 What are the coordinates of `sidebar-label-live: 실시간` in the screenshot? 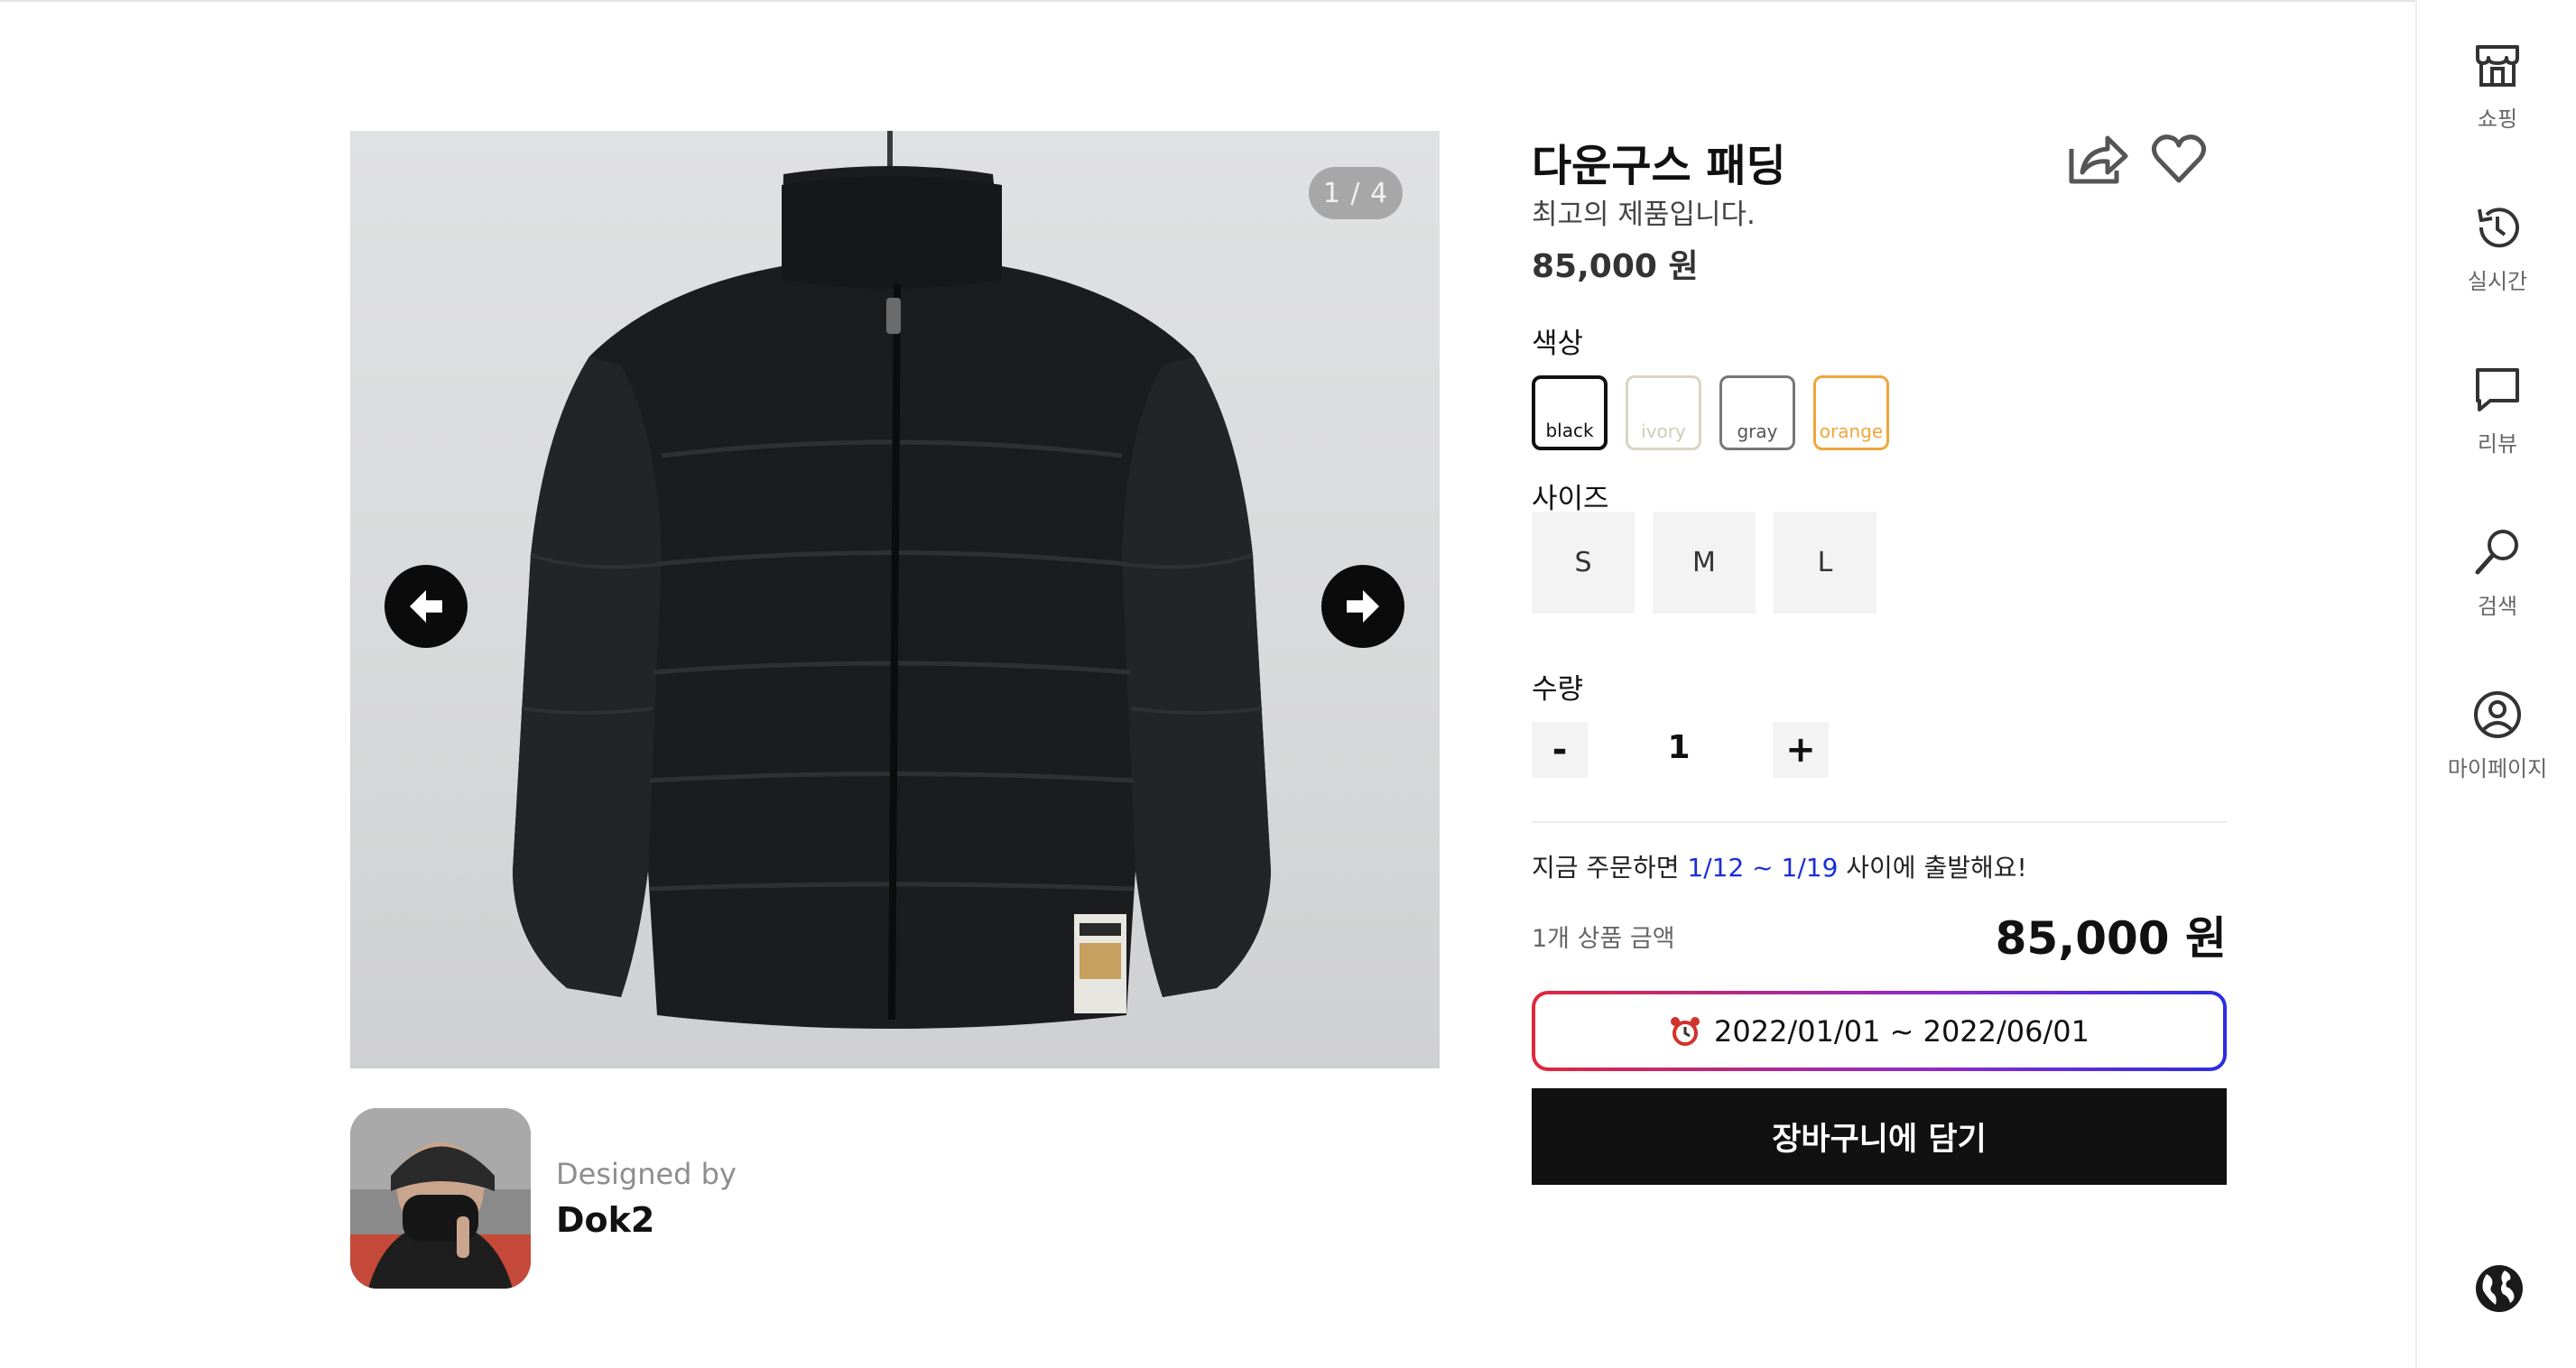 It's located at (2498, 281).